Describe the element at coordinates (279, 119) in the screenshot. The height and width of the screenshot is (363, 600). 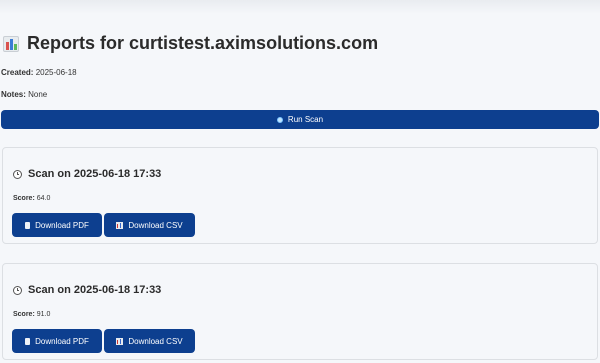
I see `magnifier-icon` at that location.